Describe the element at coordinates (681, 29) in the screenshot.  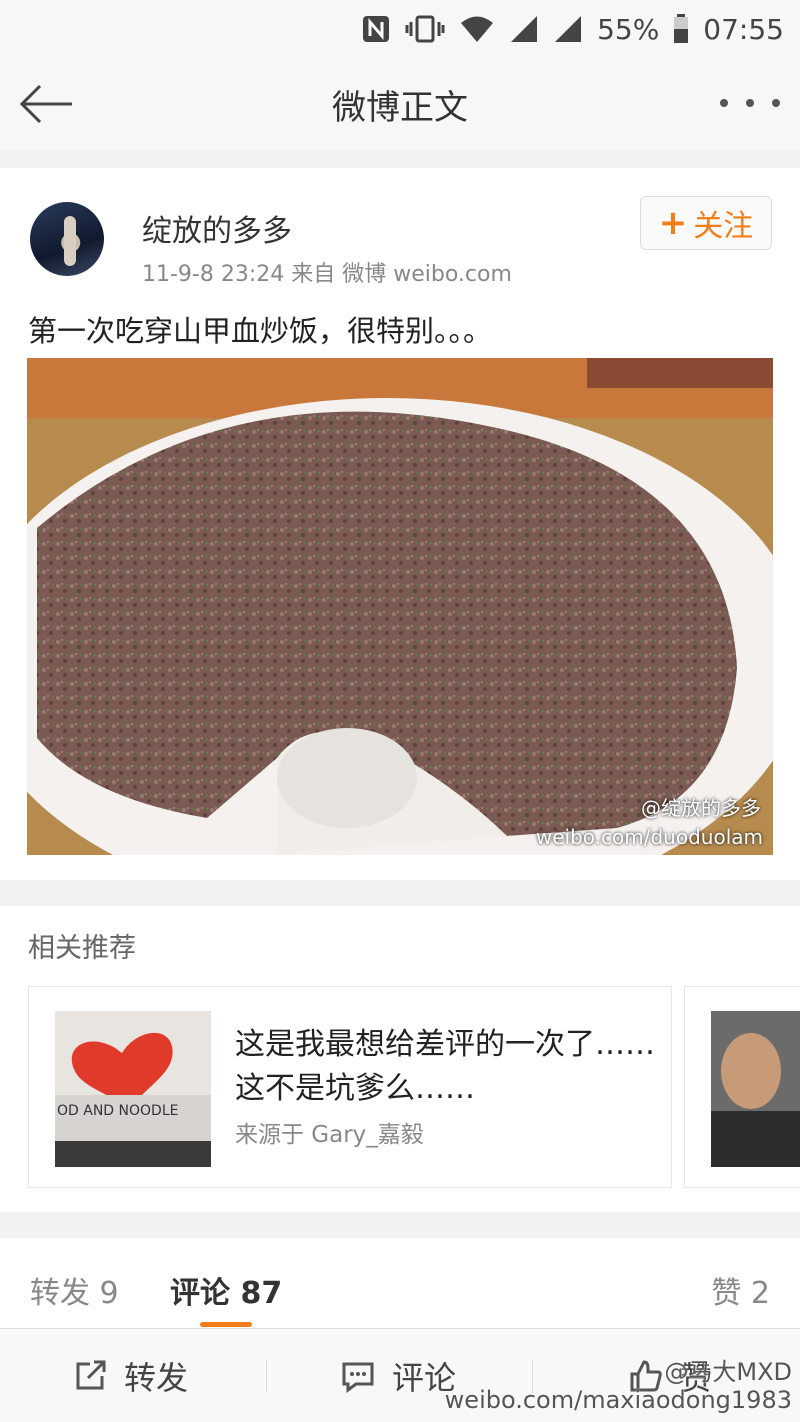
I see `battery-icon` at that location.